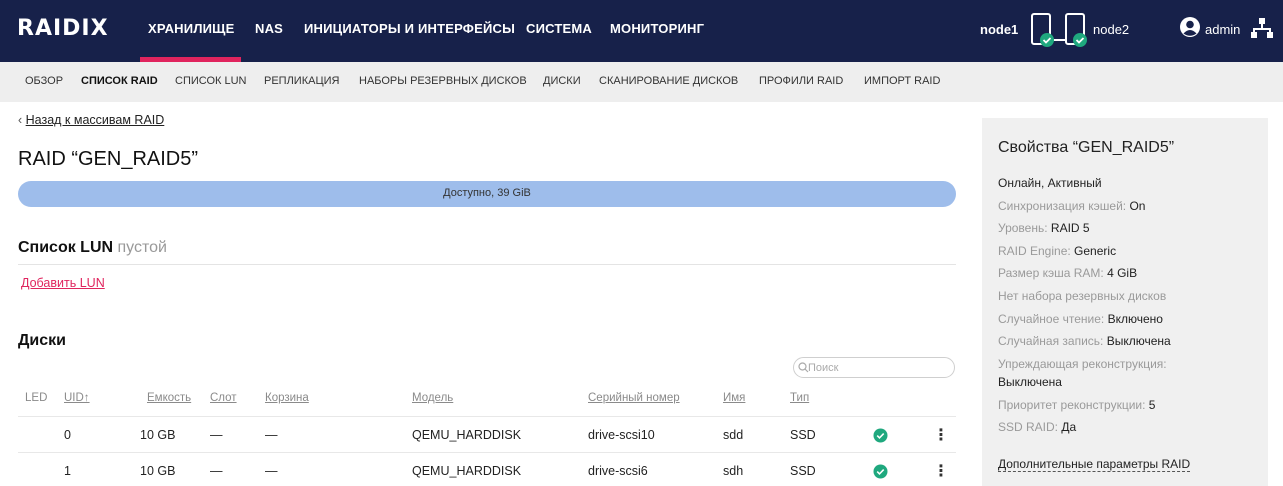 The image size is (1283, 486). I want to click on search-input, so click(878, 367).